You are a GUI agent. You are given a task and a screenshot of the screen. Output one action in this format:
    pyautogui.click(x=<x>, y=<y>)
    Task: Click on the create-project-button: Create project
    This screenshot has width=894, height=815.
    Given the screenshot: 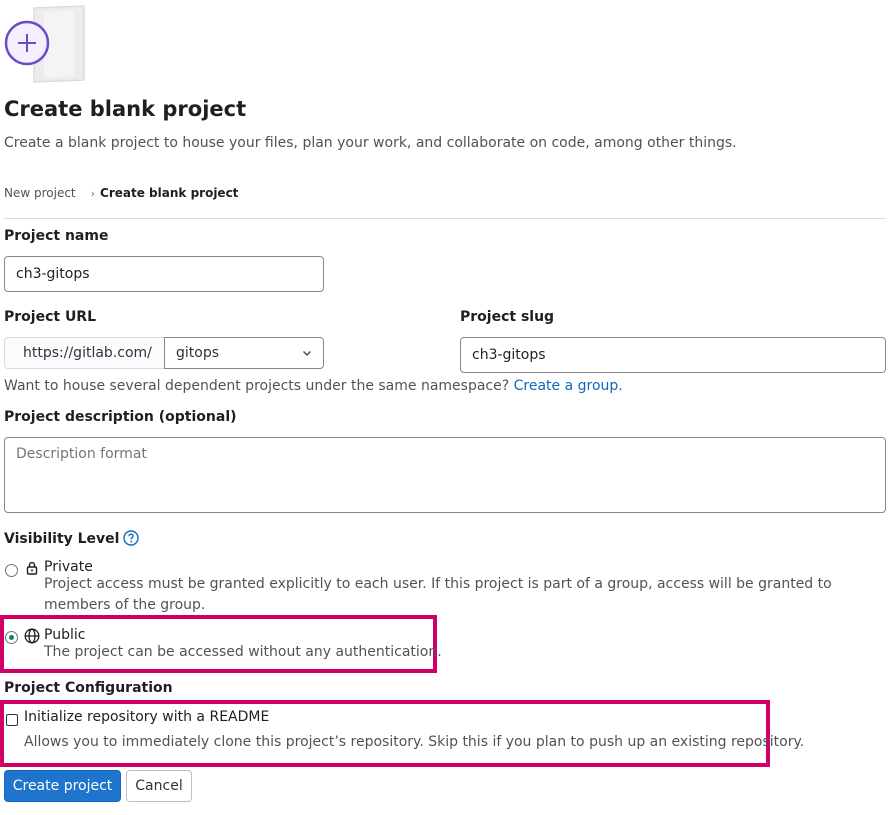 What is the action you would take?
    pyautogui.click(x=62, y=786)
    